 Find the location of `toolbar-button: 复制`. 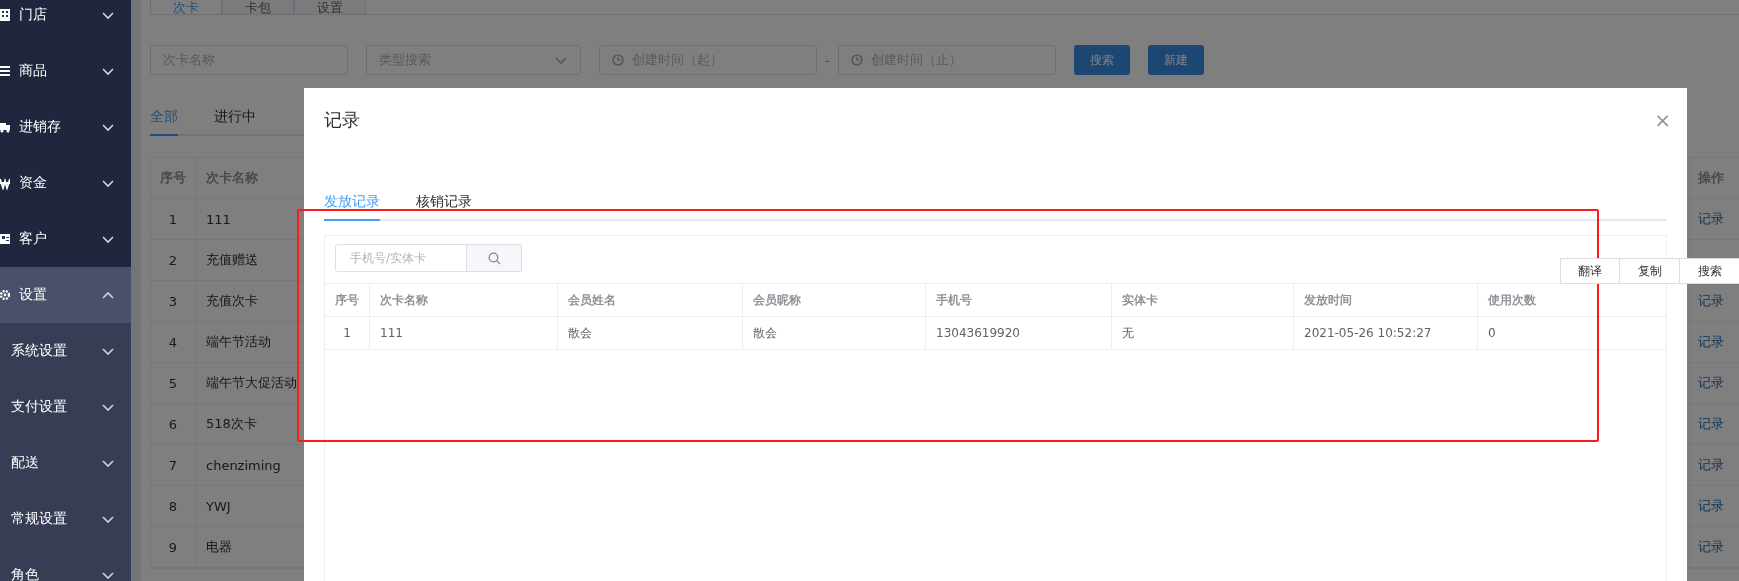

toolbar-button: 复制 is located at coordinates (1650, 271).